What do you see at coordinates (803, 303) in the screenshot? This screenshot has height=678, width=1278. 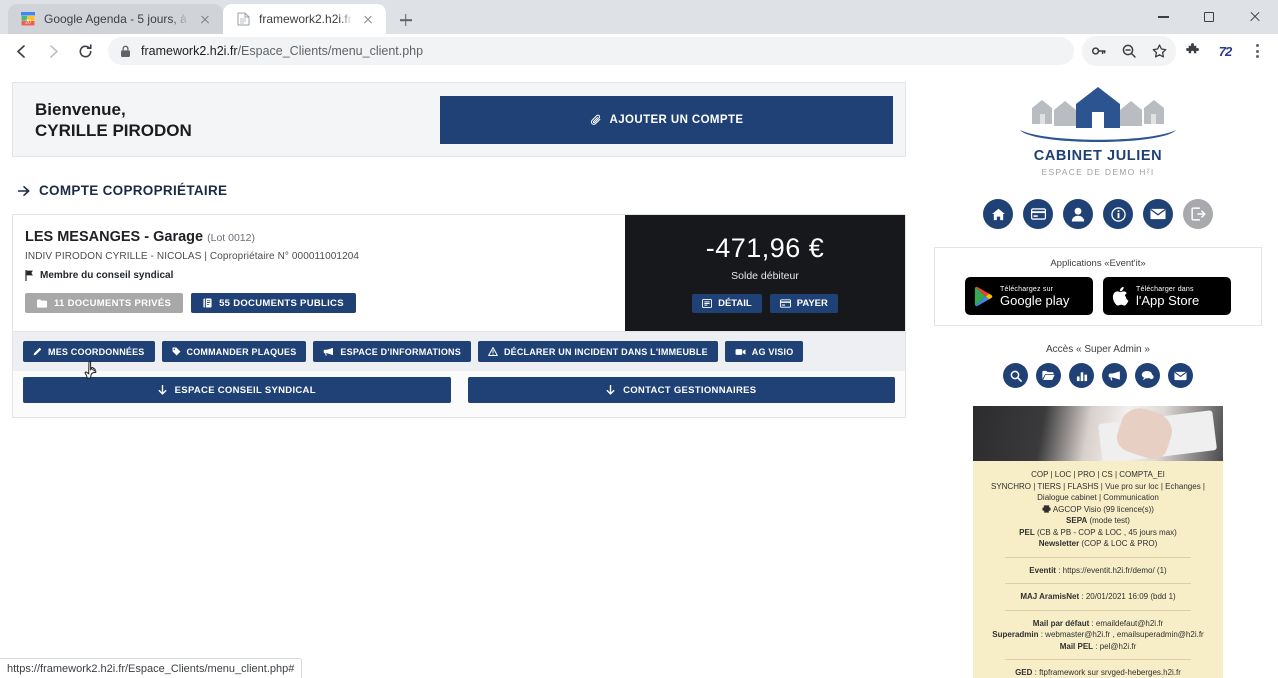 I see `balance-pay-button: PAYER` at bounding box center [803, 303].